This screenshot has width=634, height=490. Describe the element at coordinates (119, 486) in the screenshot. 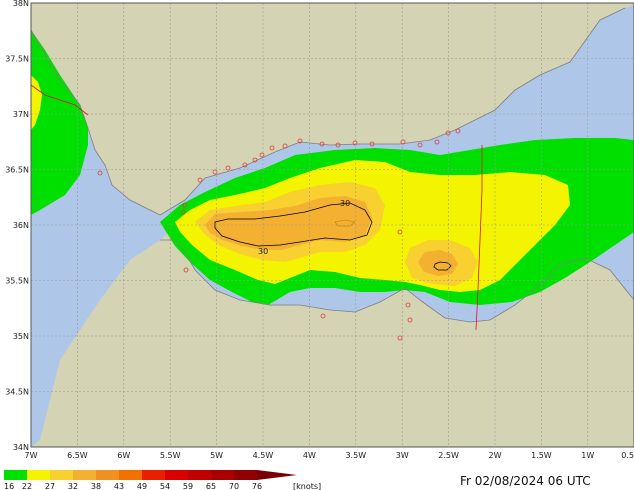

I see `legend-value: 43` at that location.